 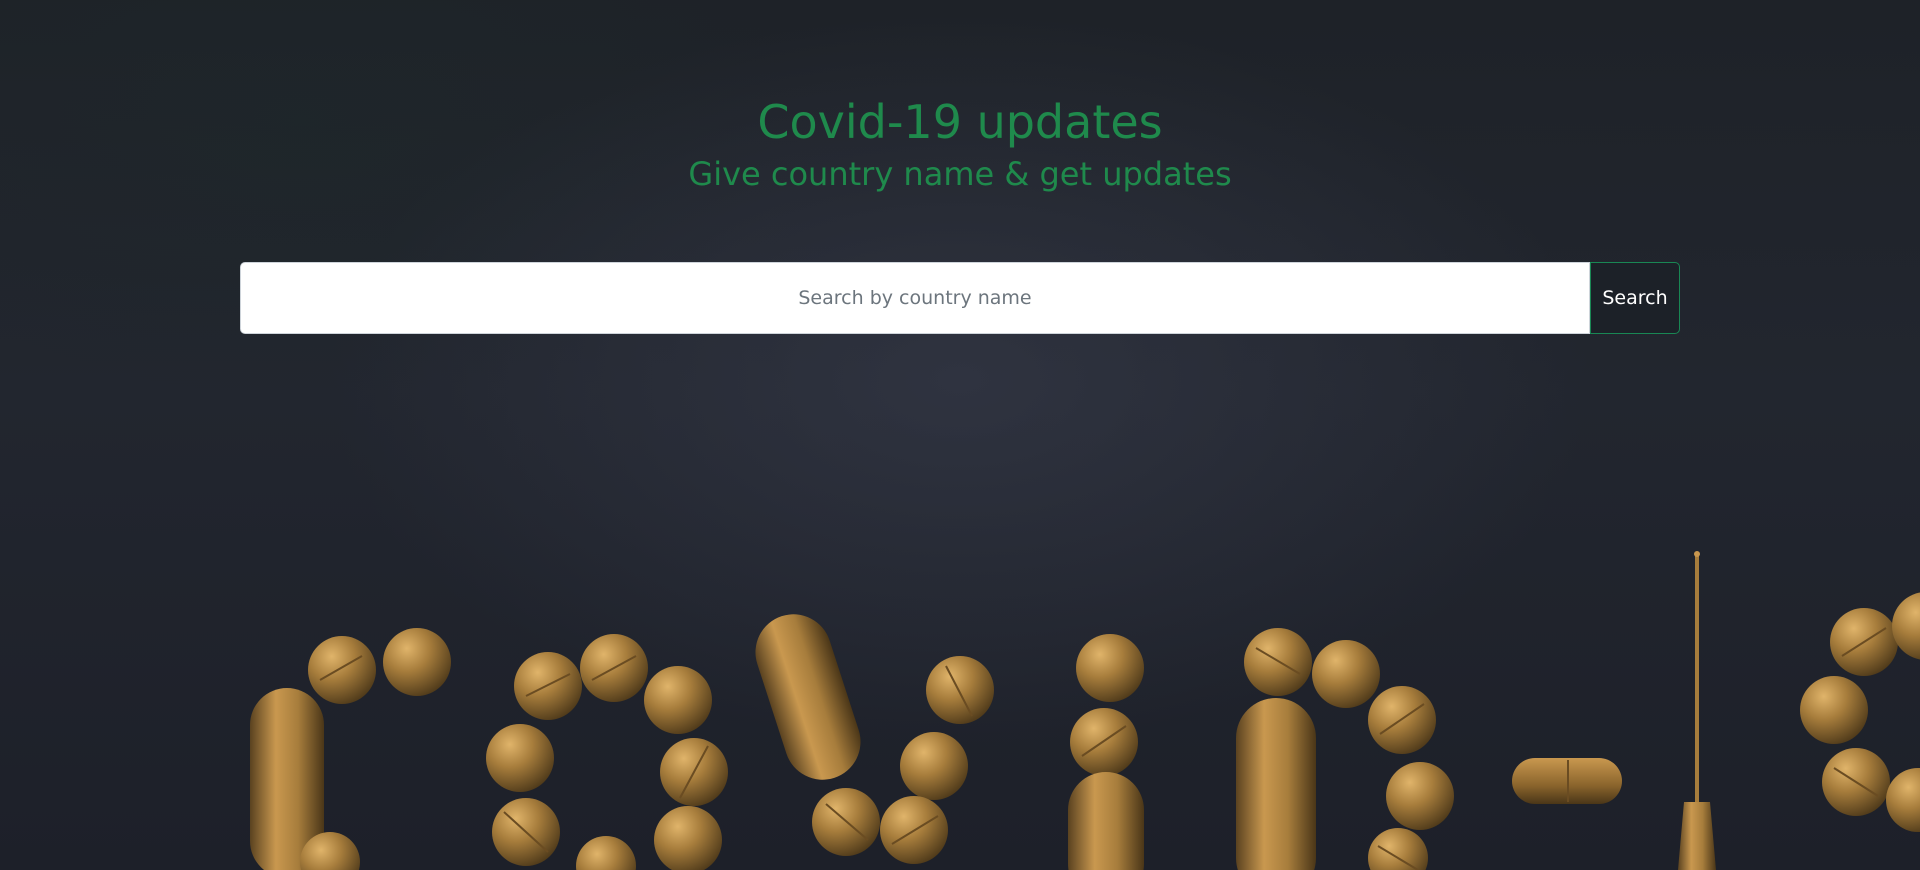 I want to click on search-bar: Search, so click(x=960, y=298).